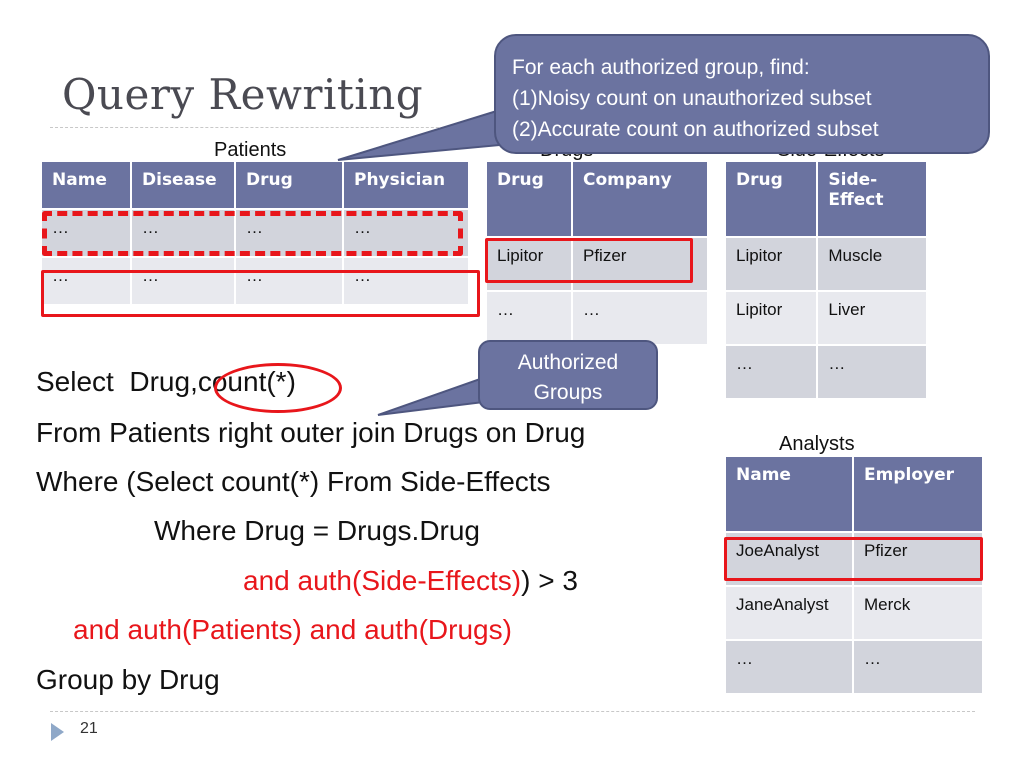 The height and width of the screenshot is (768, 1024). I want to click on callout-line: For each authorized group, find:, so click(661, 67).